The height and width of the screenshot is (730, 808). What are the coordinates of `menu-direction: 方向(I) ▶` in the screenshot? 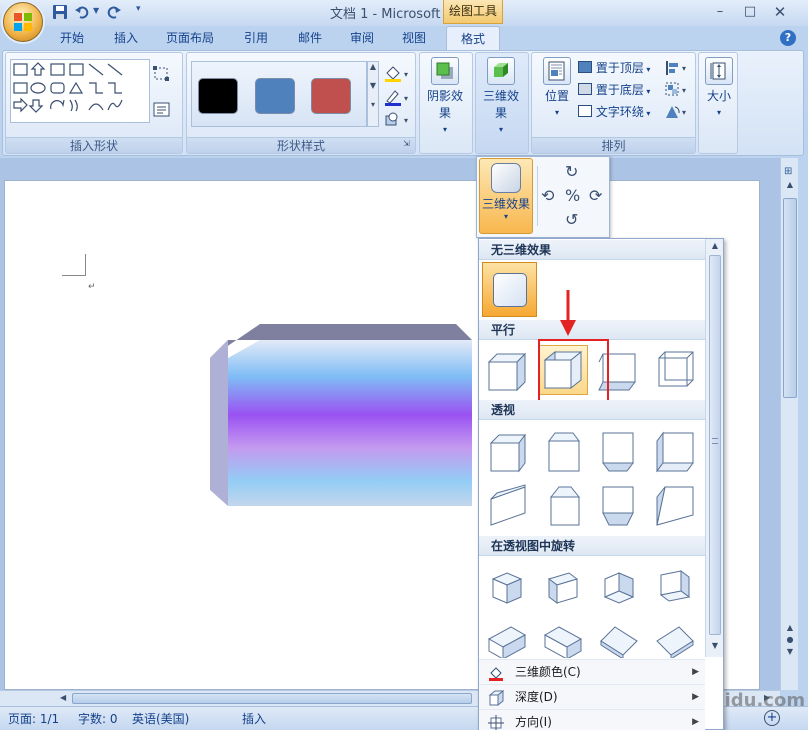 It's located at (592, 719).